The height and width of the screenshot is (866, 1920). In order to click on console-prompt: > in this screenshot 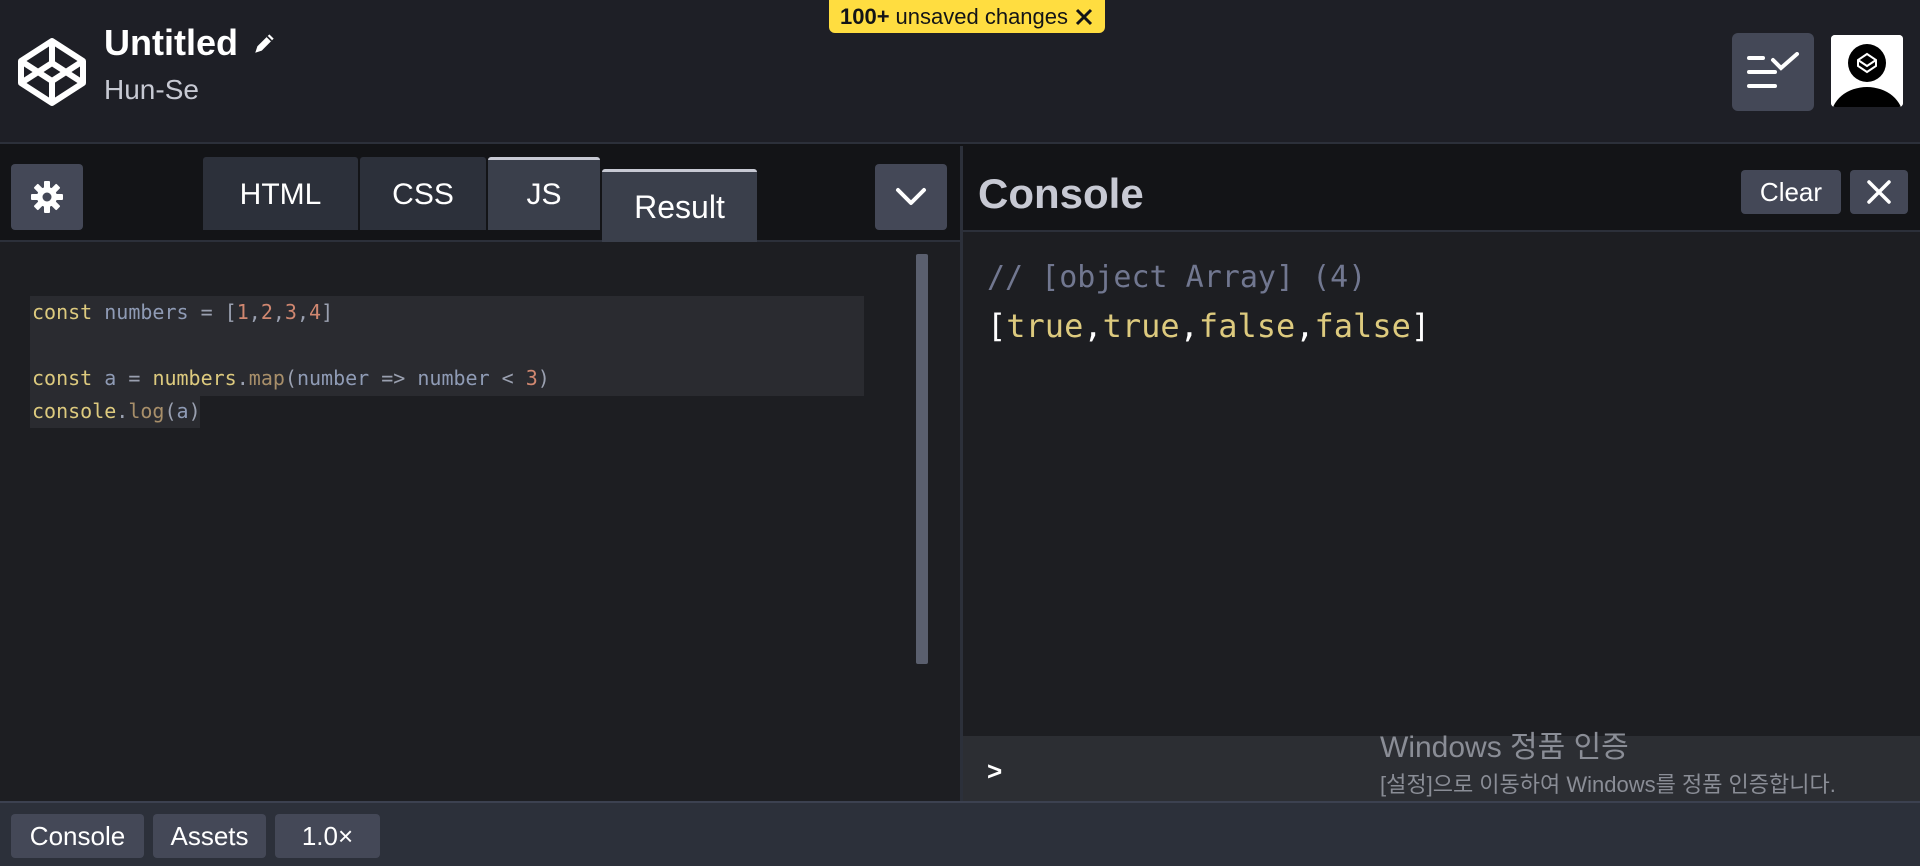, I will do `click(995, 771)`.